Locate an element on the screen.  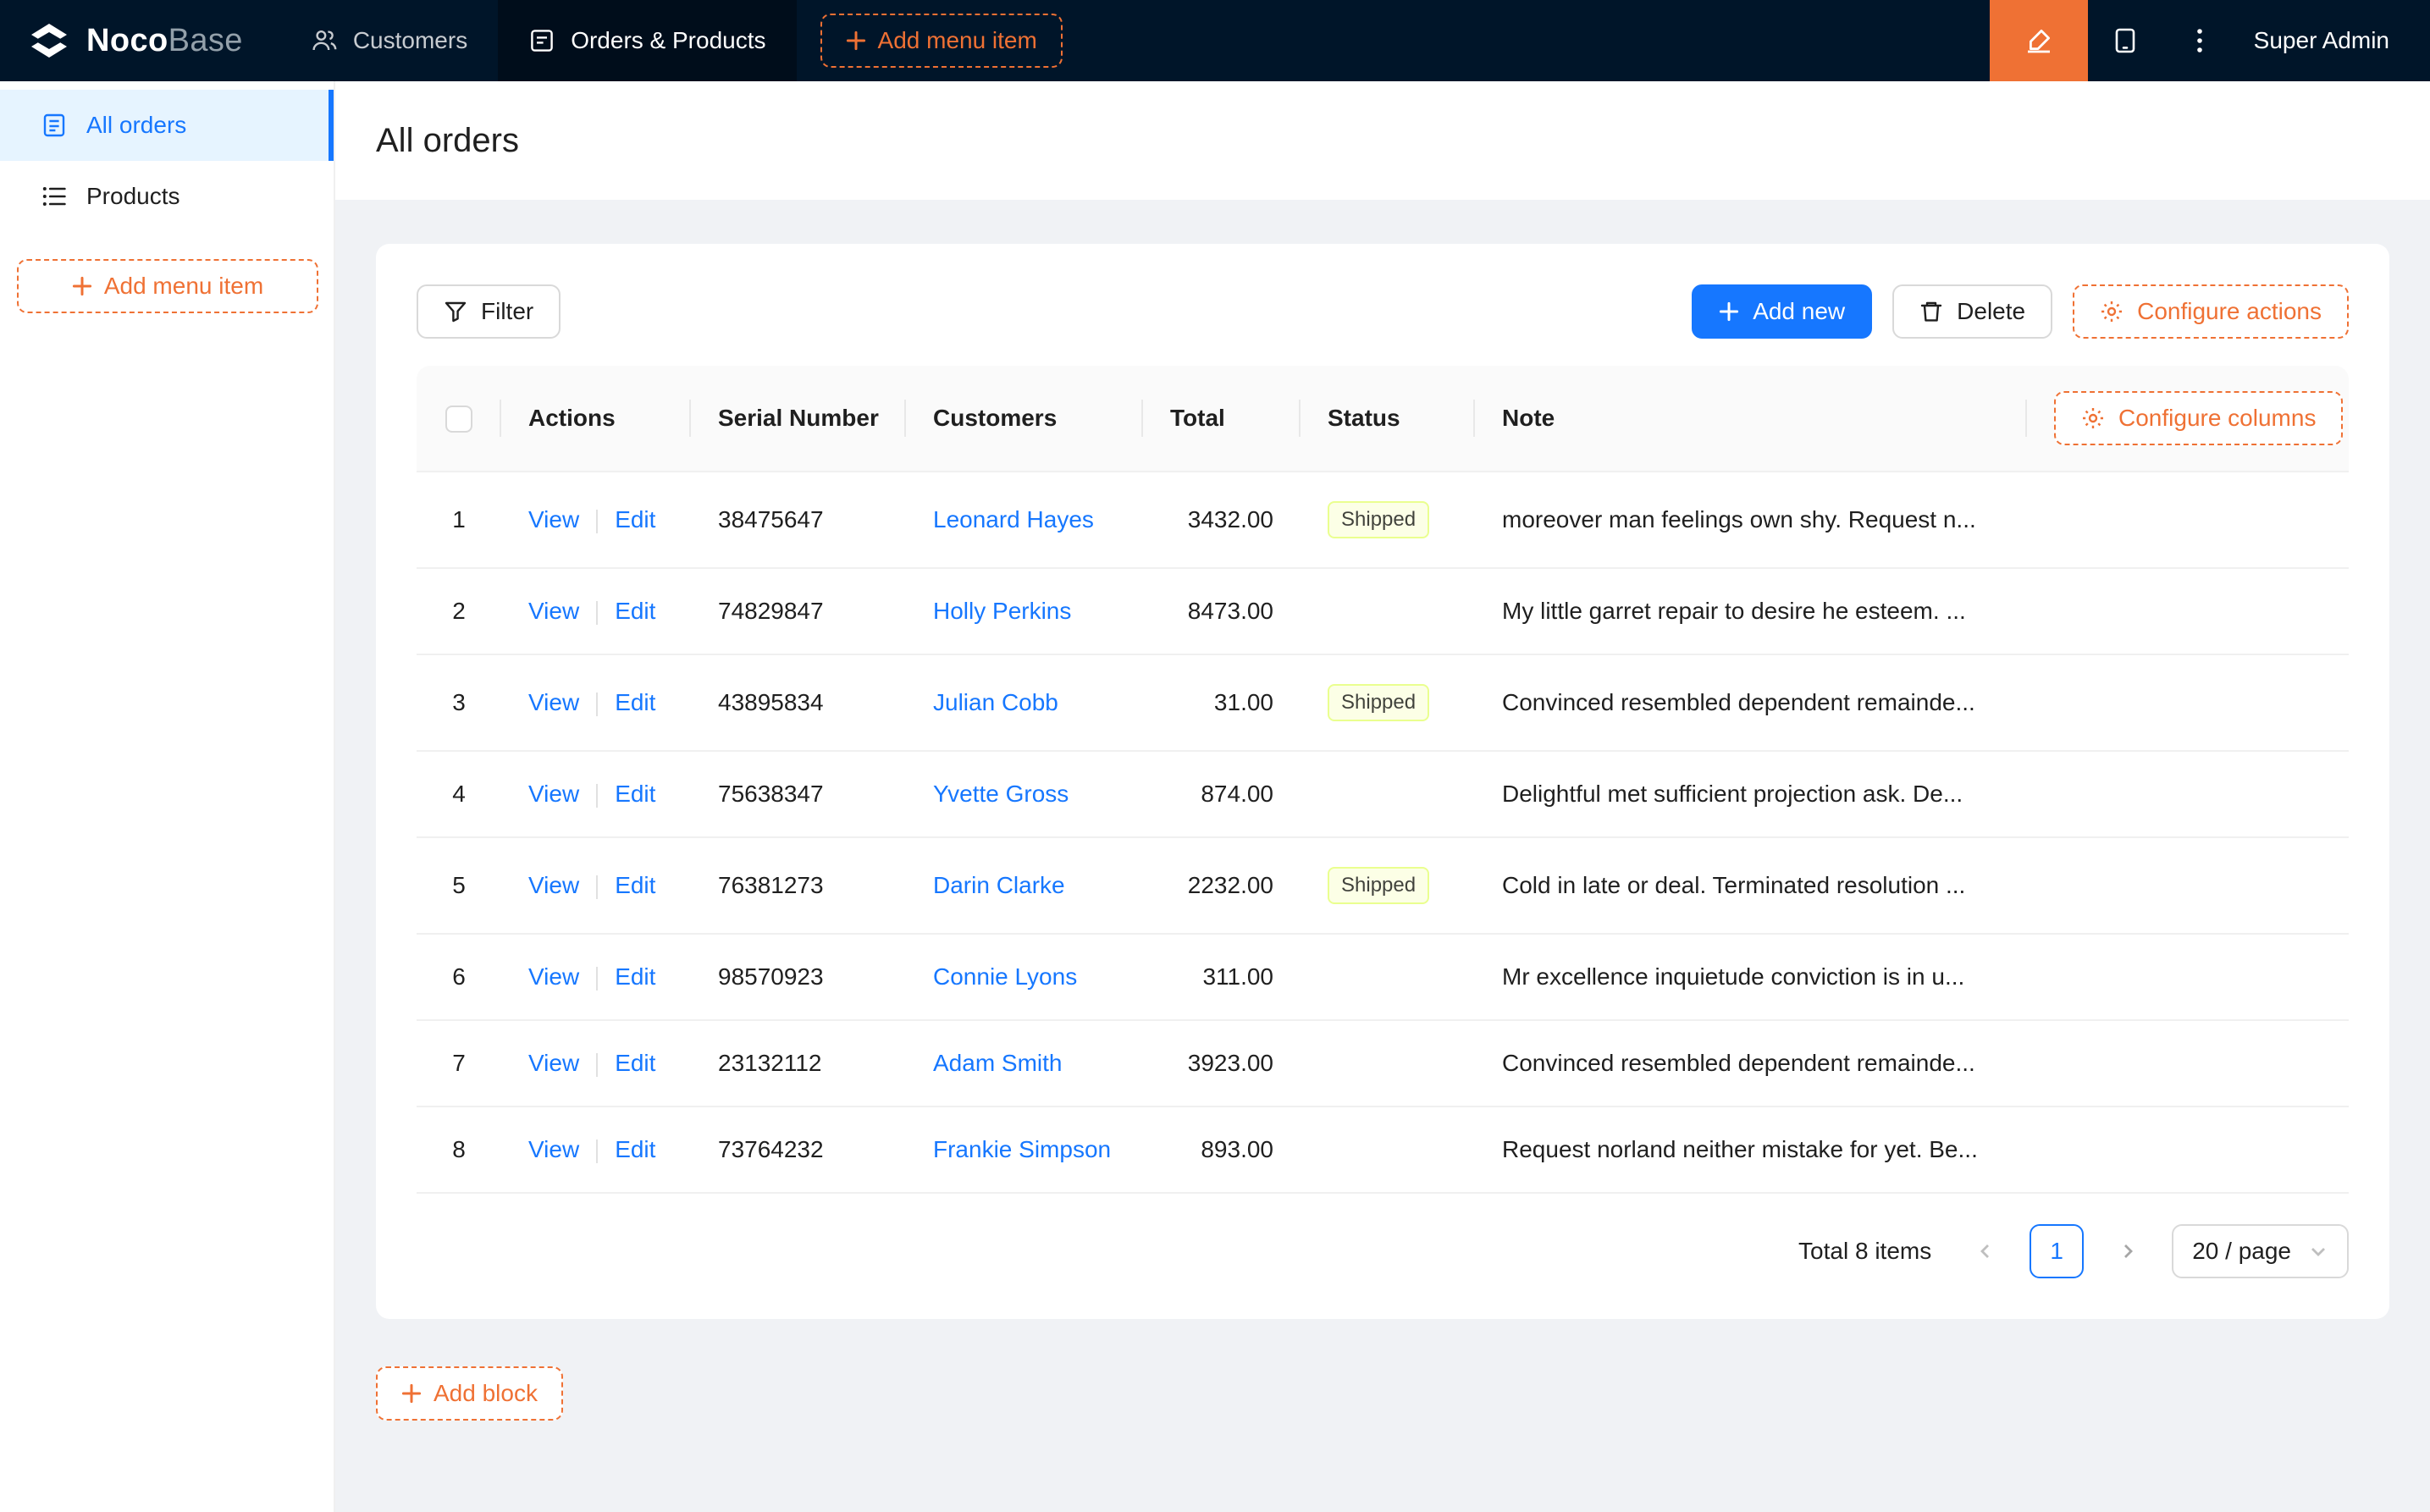
next-page-button is located at coordinates (2128, 1251).